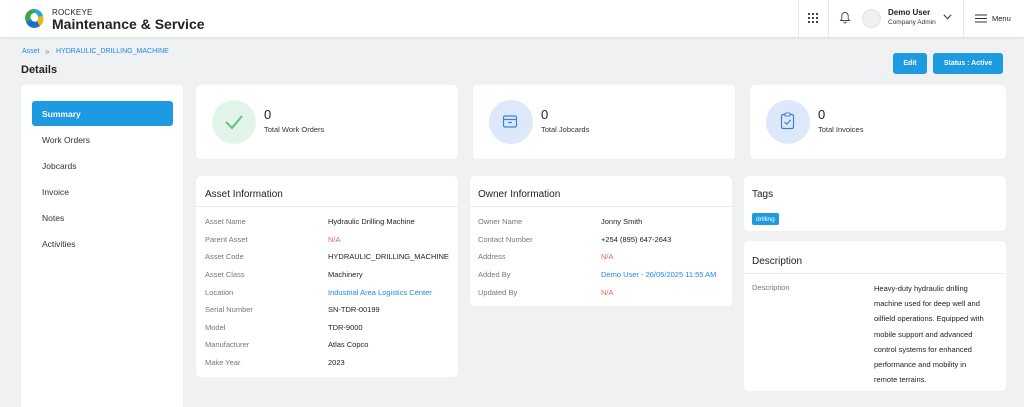 The image size is (1024, 407). What do you see at coordinates (923, 334) in the screenshot?
I see `description-line: mobile support and advanced` at bounding box center [923, 334].